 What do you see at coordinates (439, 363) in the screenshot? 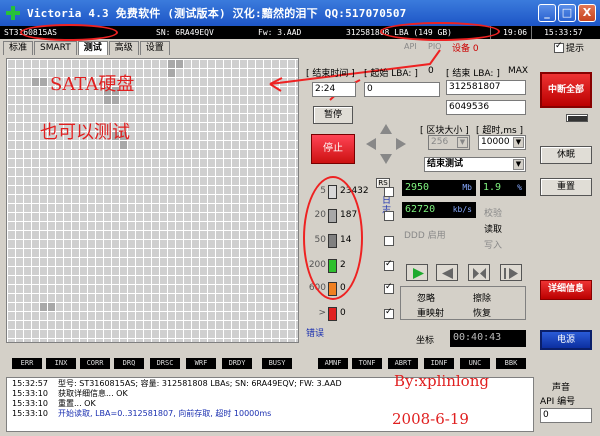
I see `led-idnf: IDNF` at bounding box center [439, 363].